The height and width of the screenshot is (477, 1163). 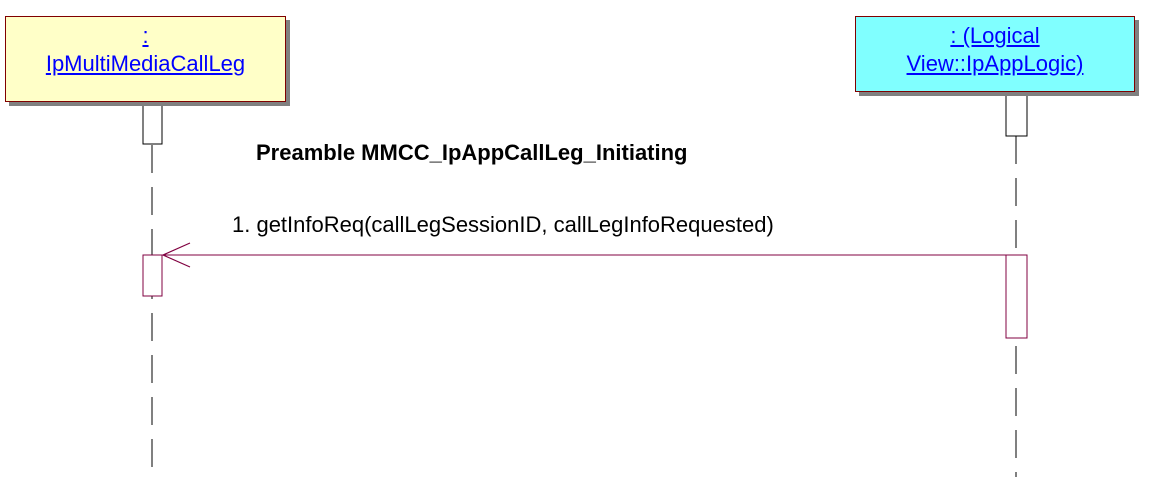 What do you see at coordinates (995, 63) in the screenshot?
I see `lifeline-right-line2: View::IpAppLogic)` at bounding box center [995, 63].